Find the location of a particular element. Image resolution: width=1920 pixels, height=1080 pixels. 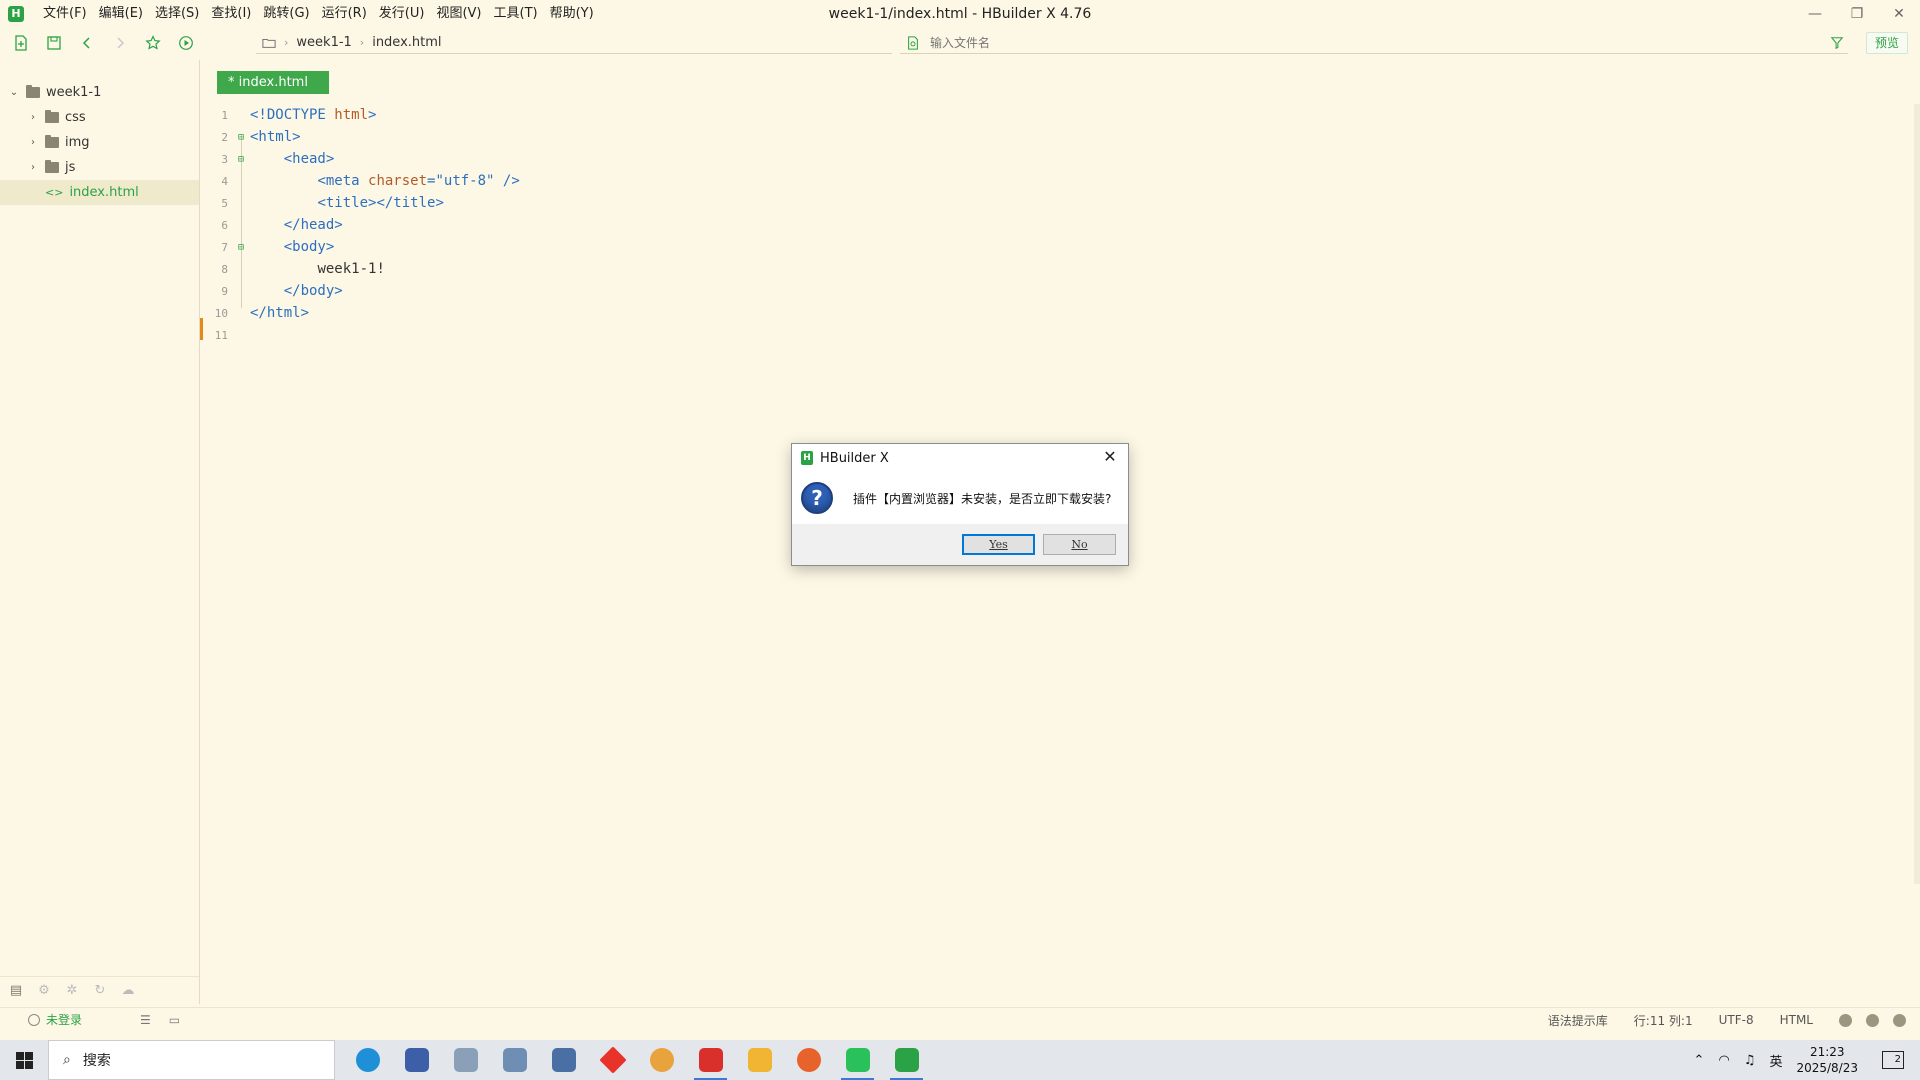

outline-icon: ☰ is located at coordinates (145, 1020).